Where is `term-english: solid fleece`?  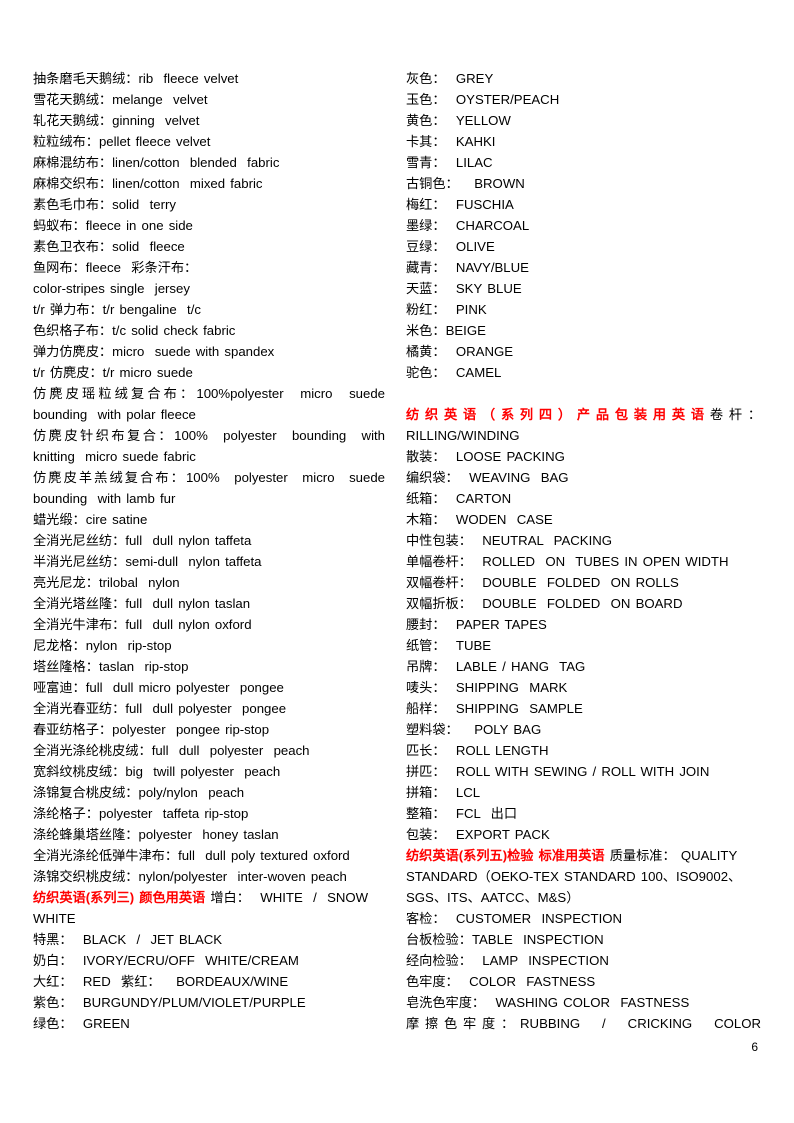
term-english: solid fleece is located at coordinates (148, 246).